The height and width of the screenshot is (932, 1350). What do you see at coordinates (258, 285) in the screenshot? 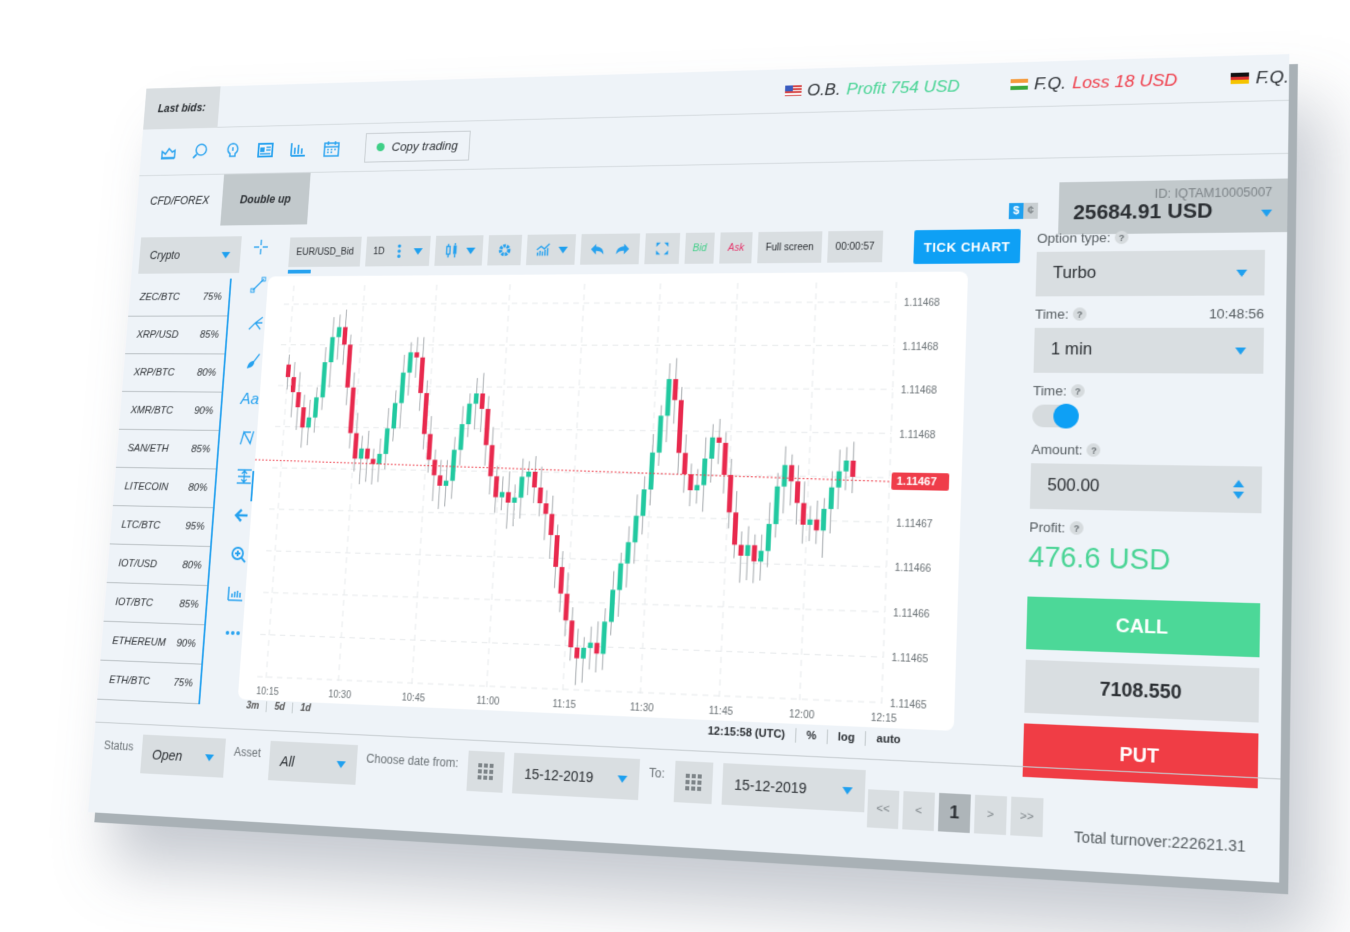
I see `trend-line-icon` at bounding box center [258, 285].